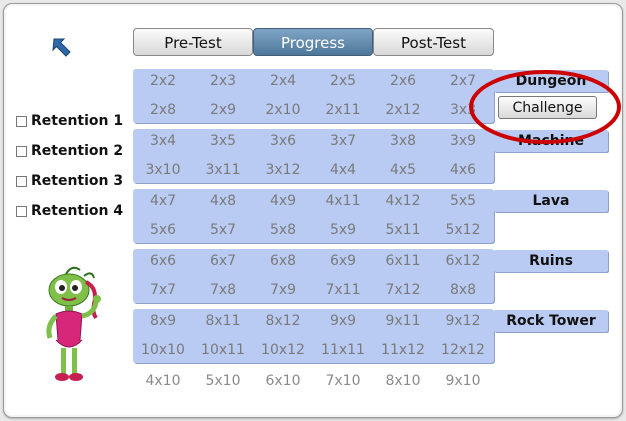 The width and height of the screenshot is (626, 421). What do you see at coordinates (62, 48) in the screenshot?
I see `back-arrow-icon` at bounding box center [62, 48].